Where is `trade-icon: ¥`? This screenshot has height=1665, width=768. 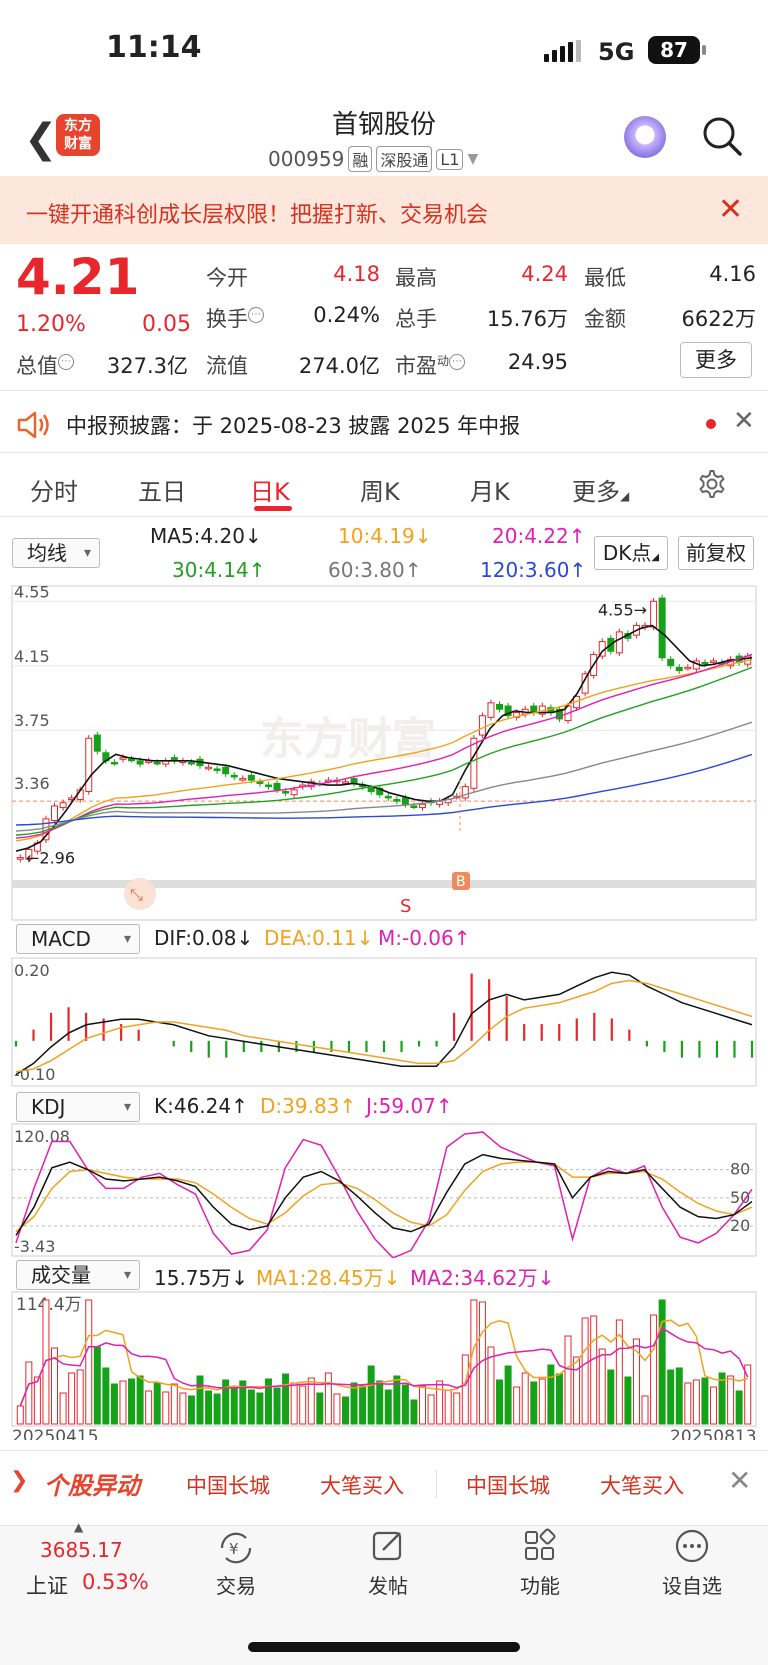 trade-icon: ¥ is located at coordinates (236, 1548).